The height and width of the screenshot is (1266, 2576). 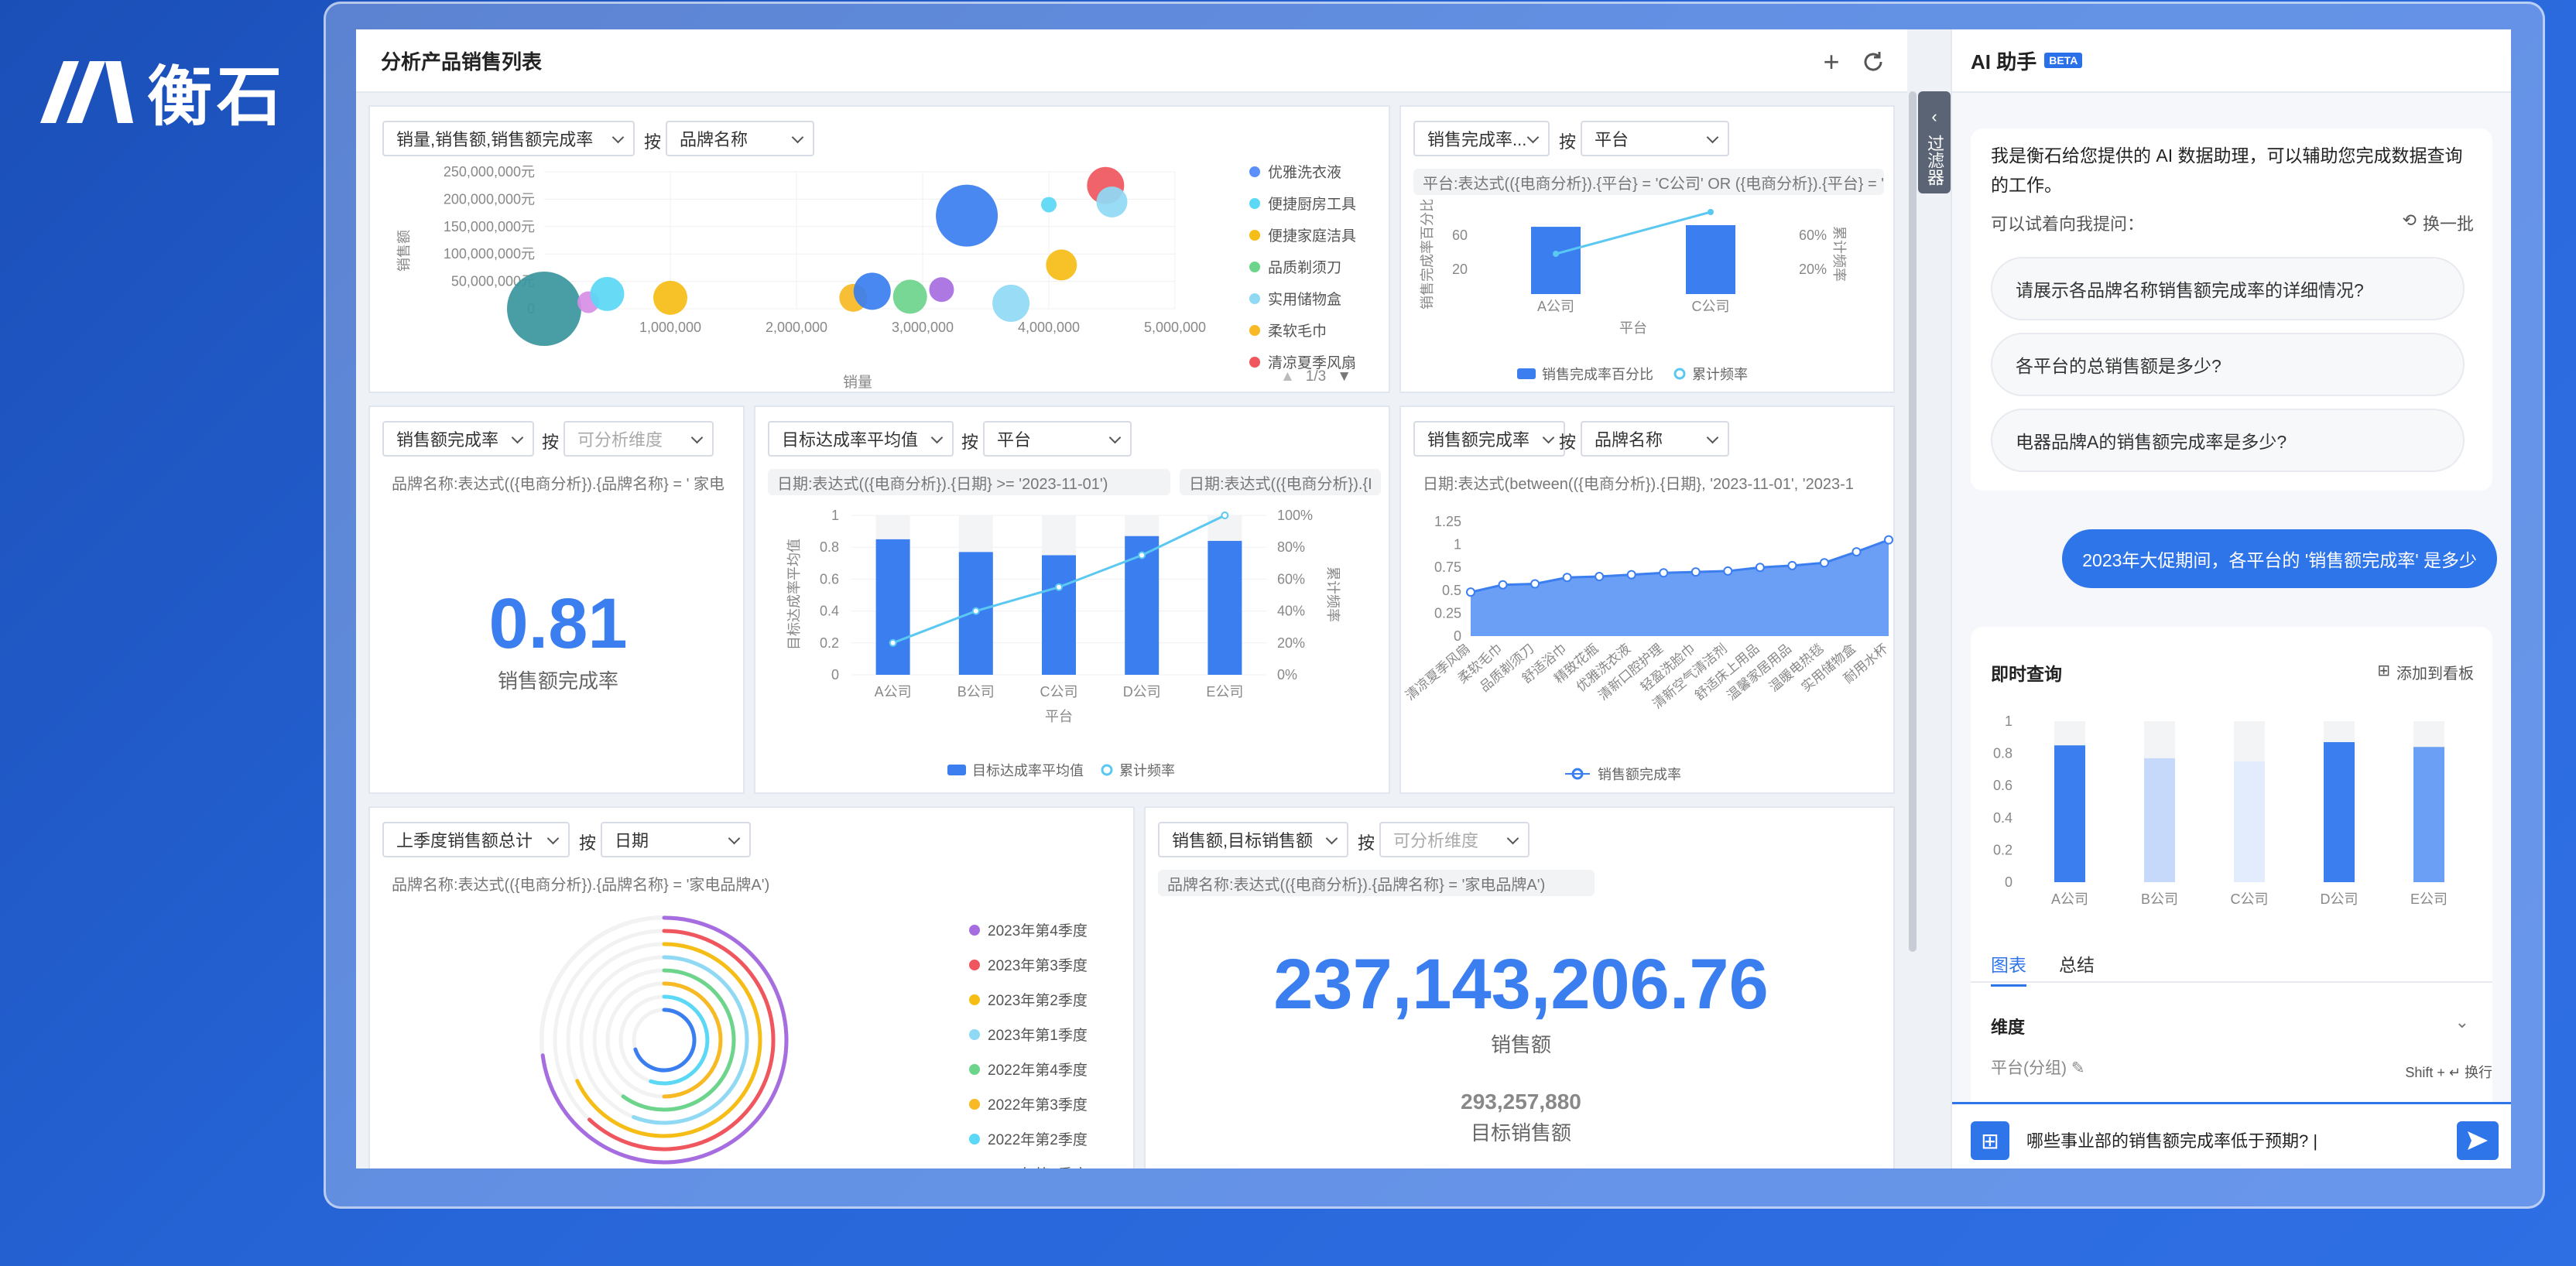 I want to click on suggestion-item: 请展示各品牌名称销售额完成率的详细情况?, so click(x=2228, y=289).